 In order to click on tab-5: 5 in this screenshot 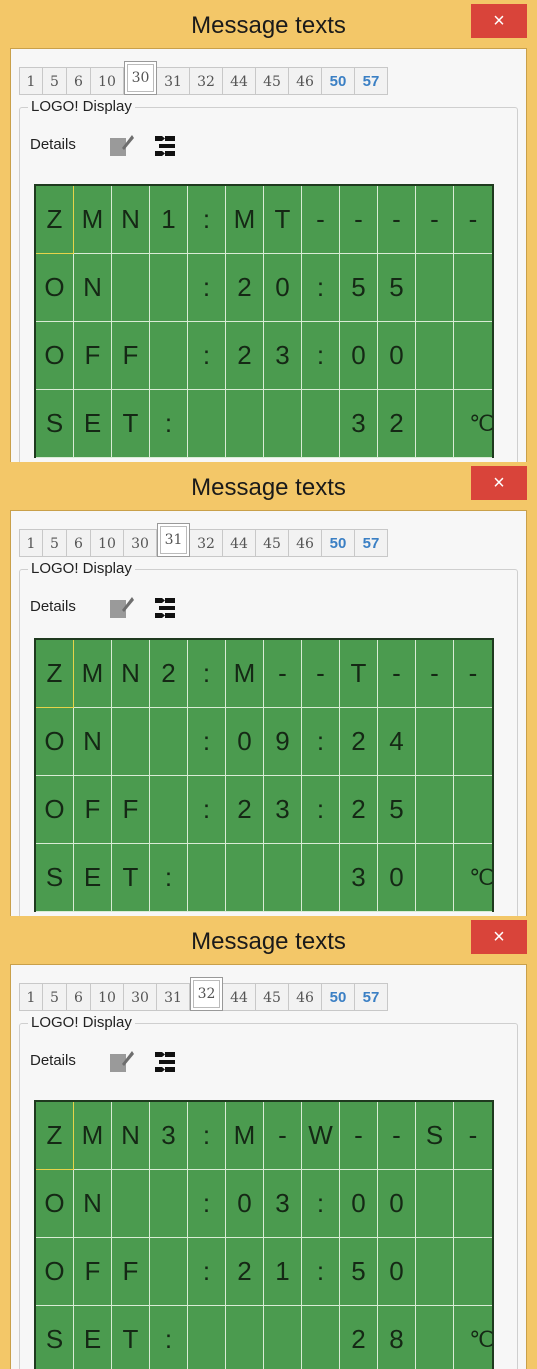, I will do `click(55, 81)`.